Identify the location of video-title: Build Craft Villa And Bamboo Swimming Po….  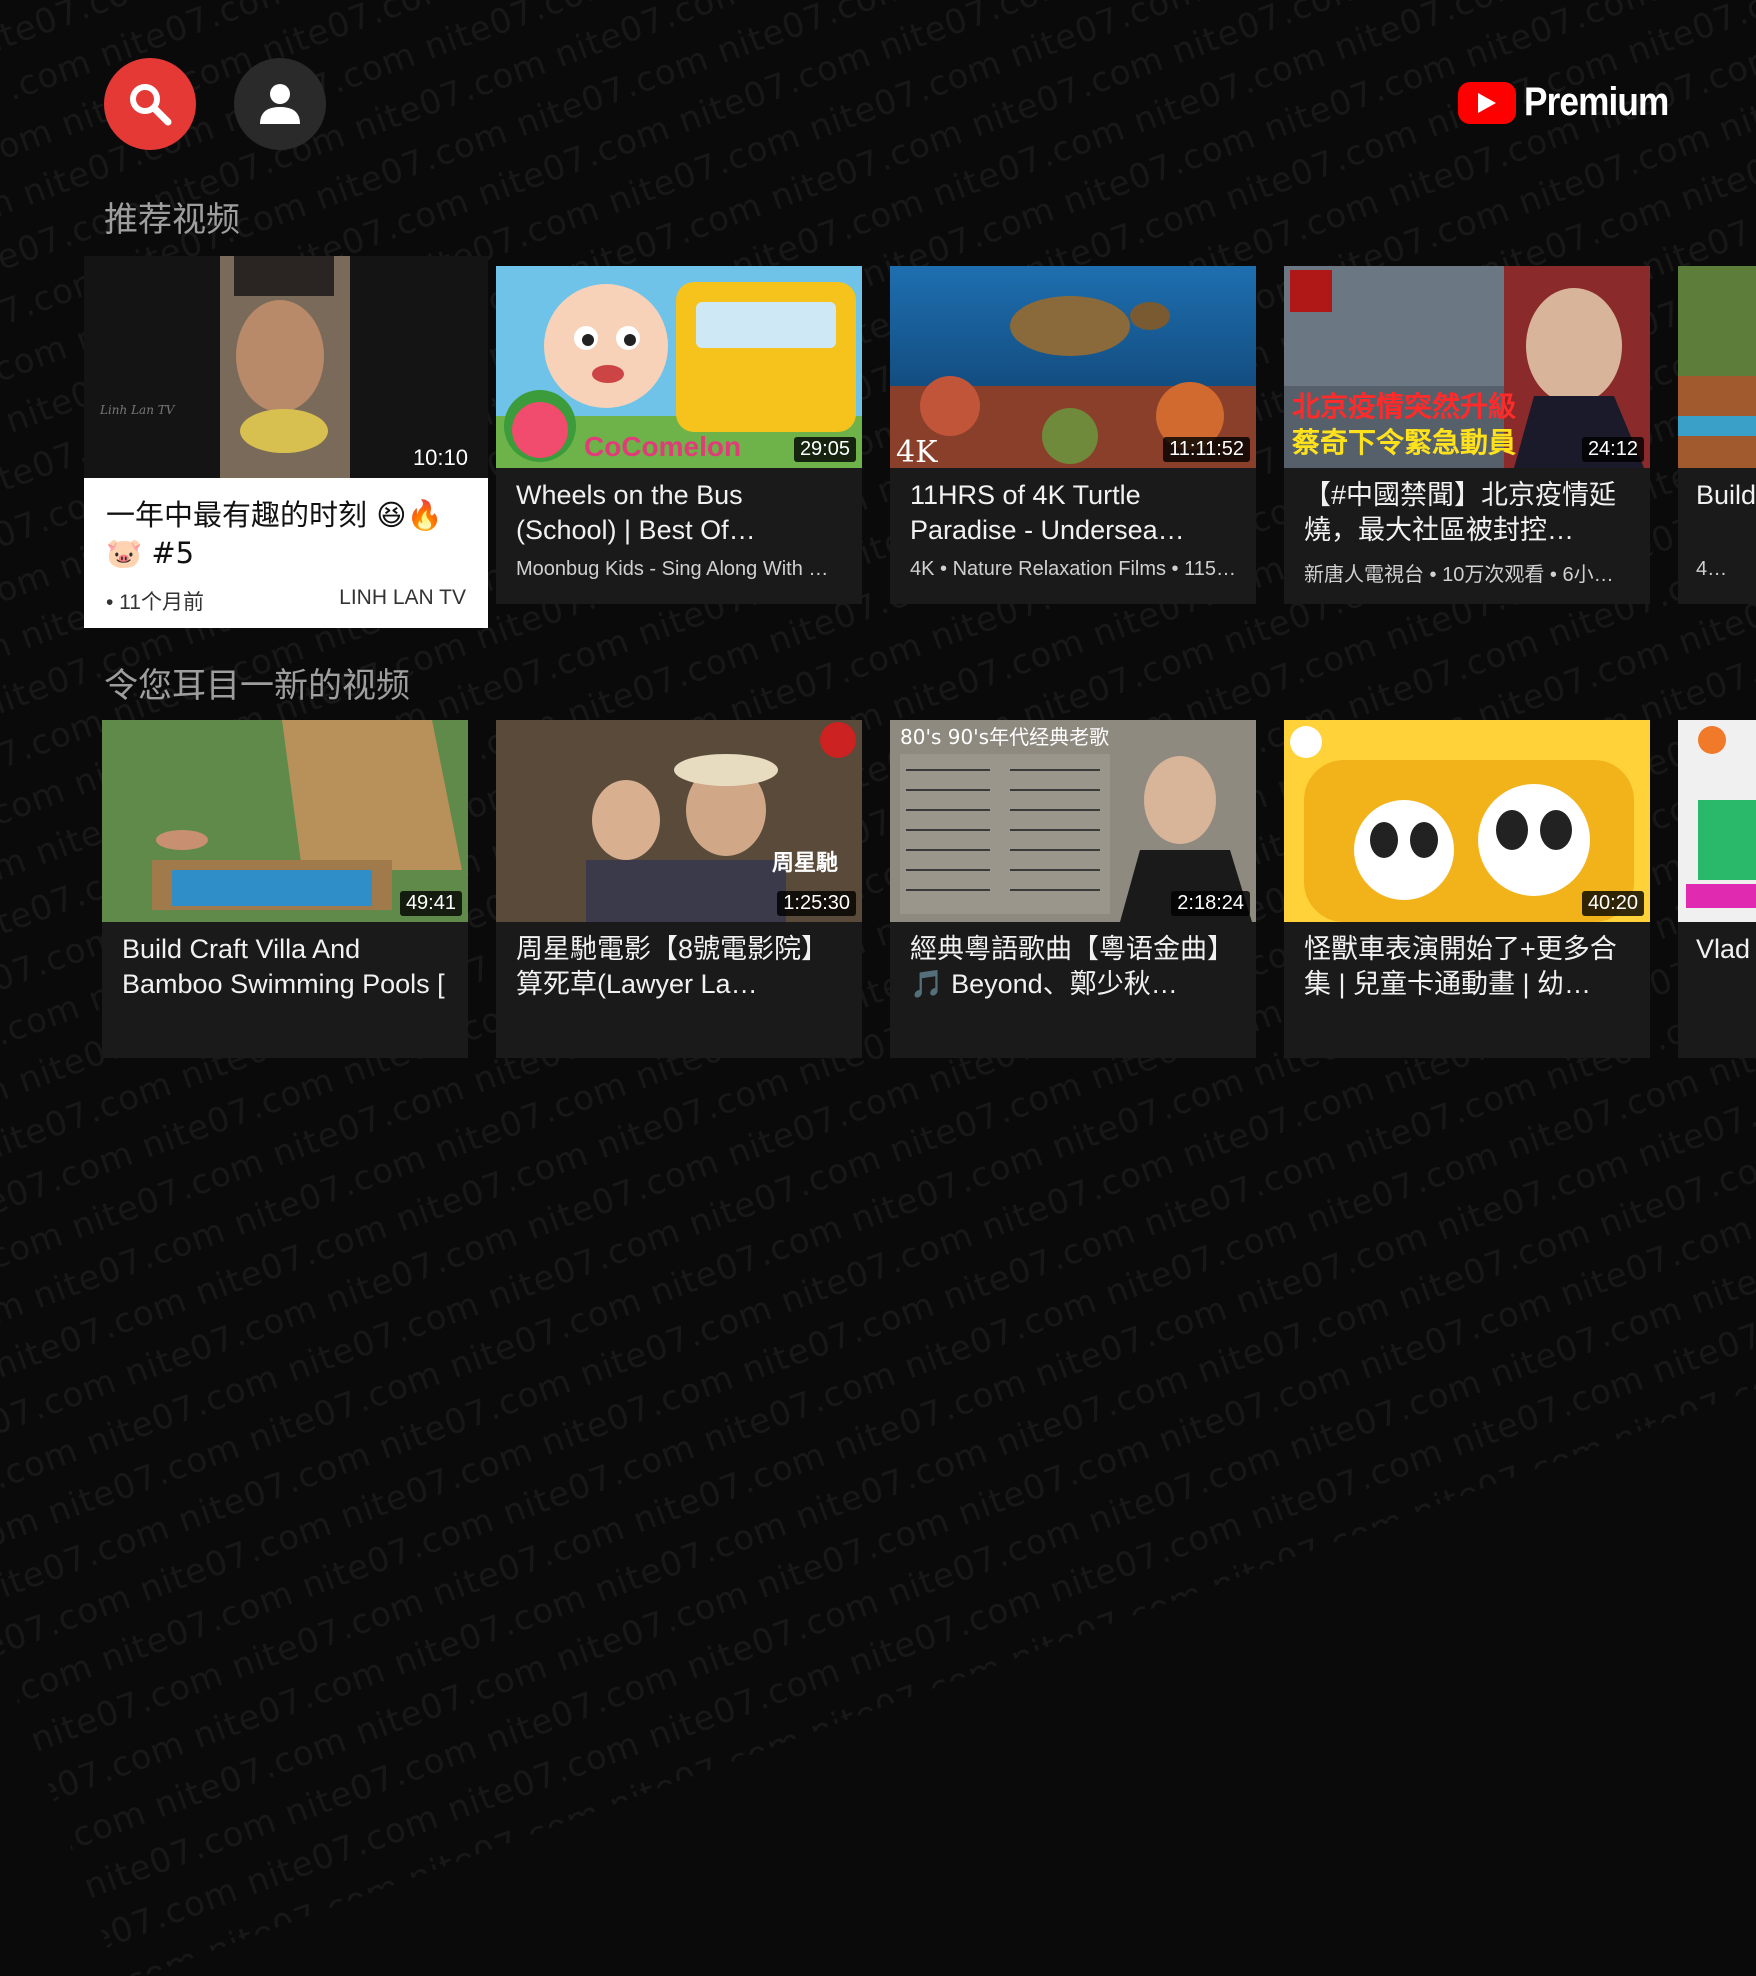
(283, 966).